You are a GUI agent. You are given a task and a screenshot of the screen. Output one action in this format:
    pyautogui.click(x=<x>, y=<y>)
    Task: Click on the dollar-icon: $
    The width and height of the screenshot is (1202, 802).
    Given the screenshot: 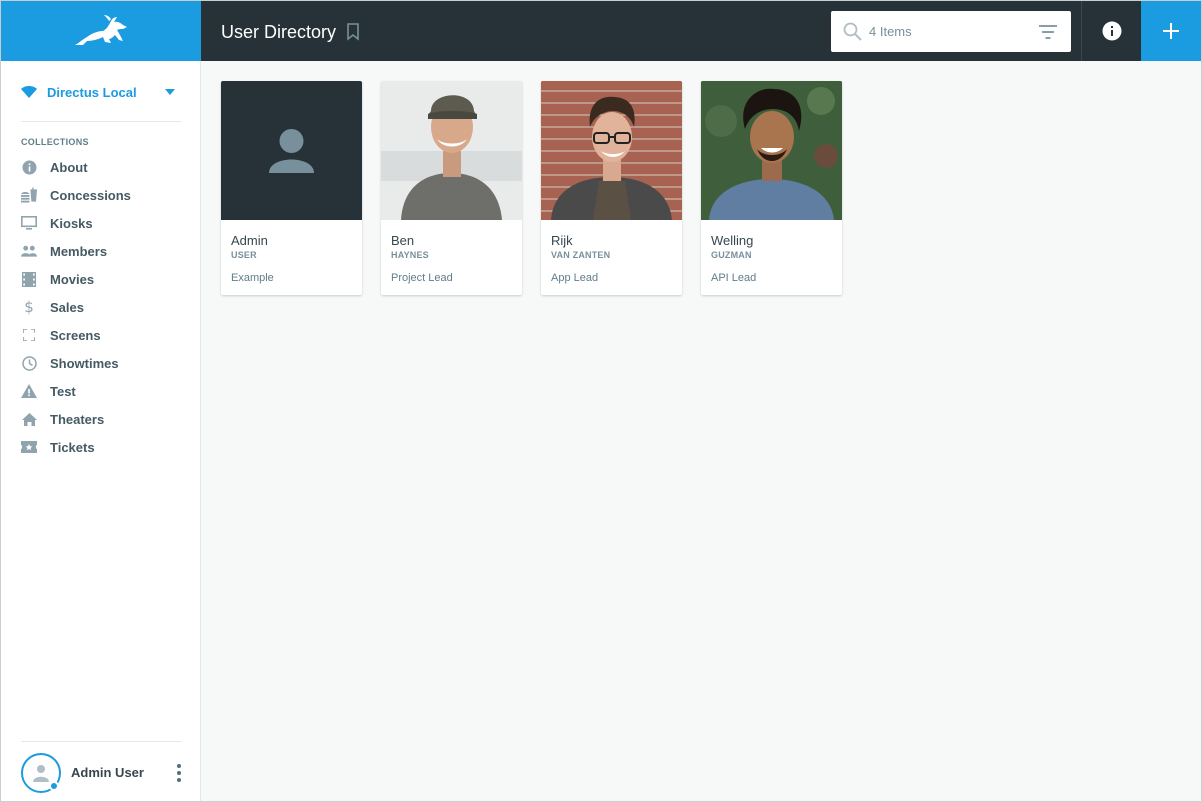 What is the action you would take?
    pyautogui.click(x=29, y=307)
    